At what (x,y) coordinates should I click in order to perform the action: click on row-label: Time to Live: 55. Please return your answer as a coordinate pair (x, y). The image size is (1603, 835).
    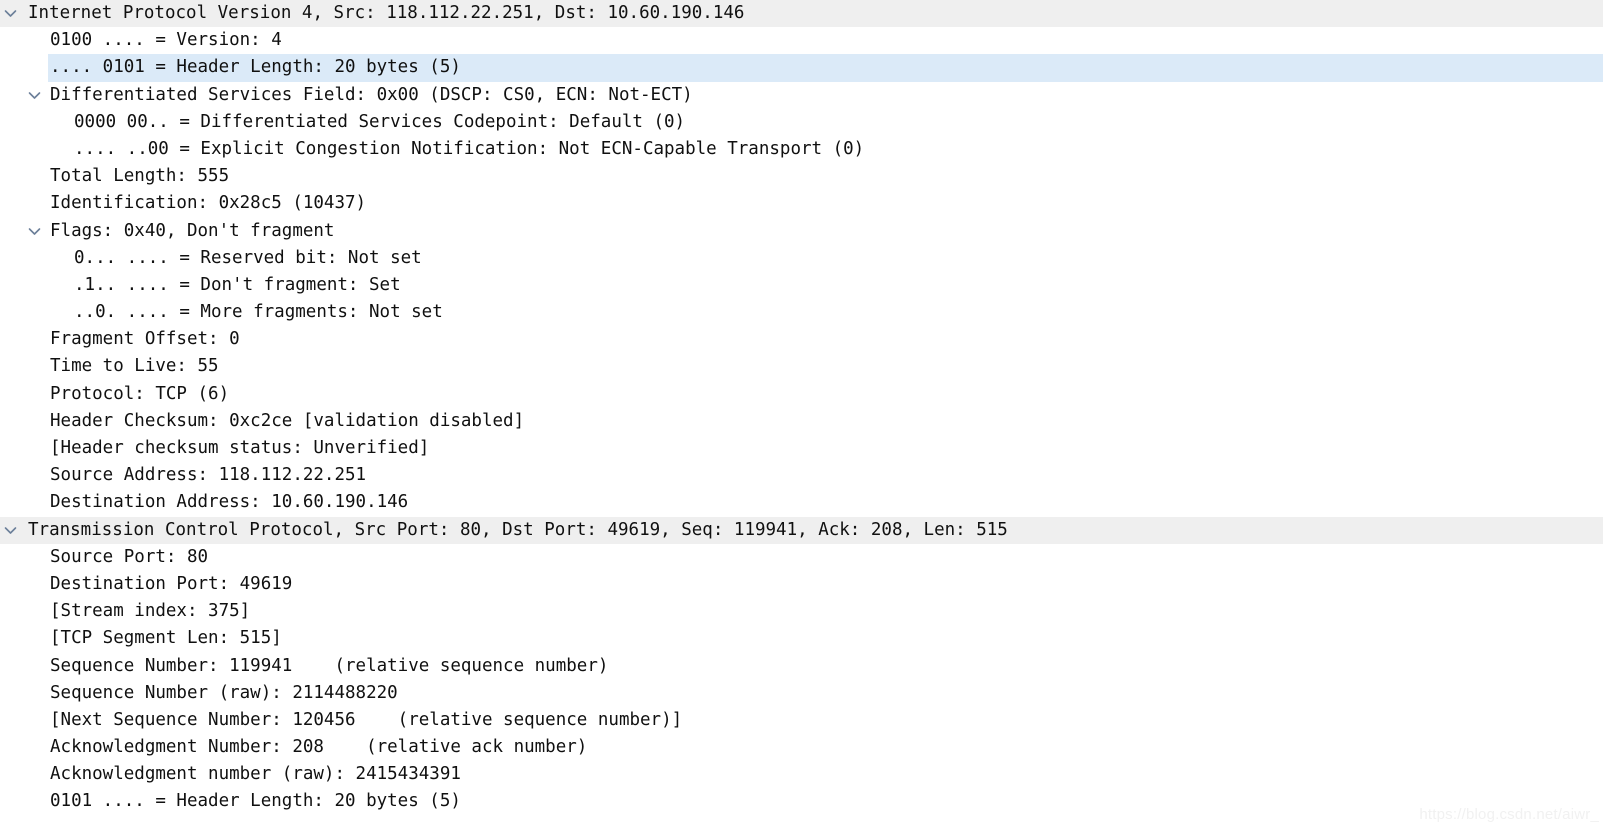
    Looking at the image, I should click on (134, 366).